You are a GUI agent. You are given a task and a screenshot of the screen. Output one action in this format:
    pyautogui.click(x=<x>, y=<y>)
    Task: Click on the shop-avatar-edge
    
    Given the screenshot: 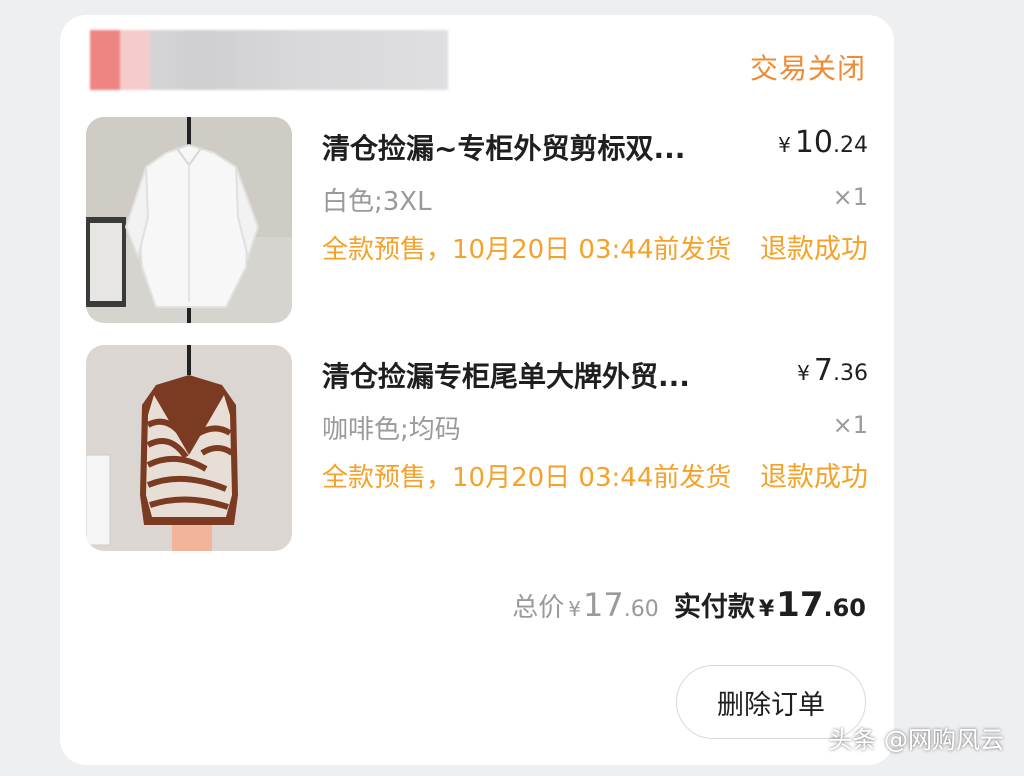 What is the action you would take?
    pyautogui.click(x=135, y=60)
    